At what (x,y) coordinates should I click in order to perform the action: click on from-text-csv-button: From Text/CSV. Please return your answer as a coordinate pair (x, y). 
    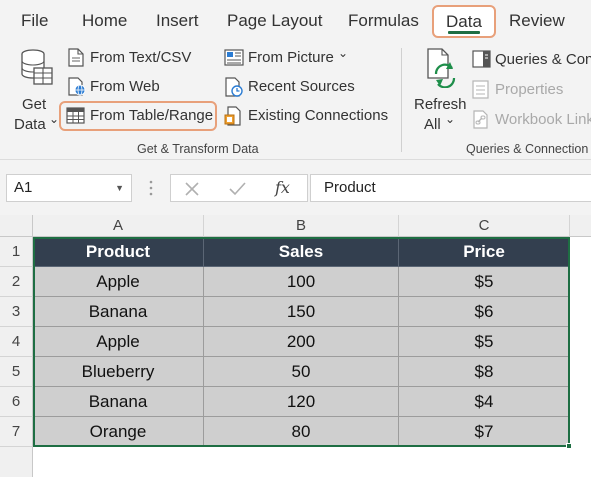
    Looking at the image, I should click on (141, 58).